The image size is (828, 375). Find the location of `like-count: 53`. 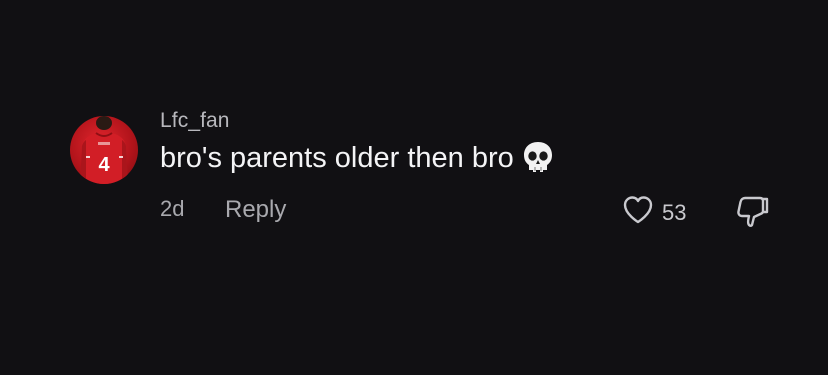

like-count: 53 is located at coordinates (674, 212).